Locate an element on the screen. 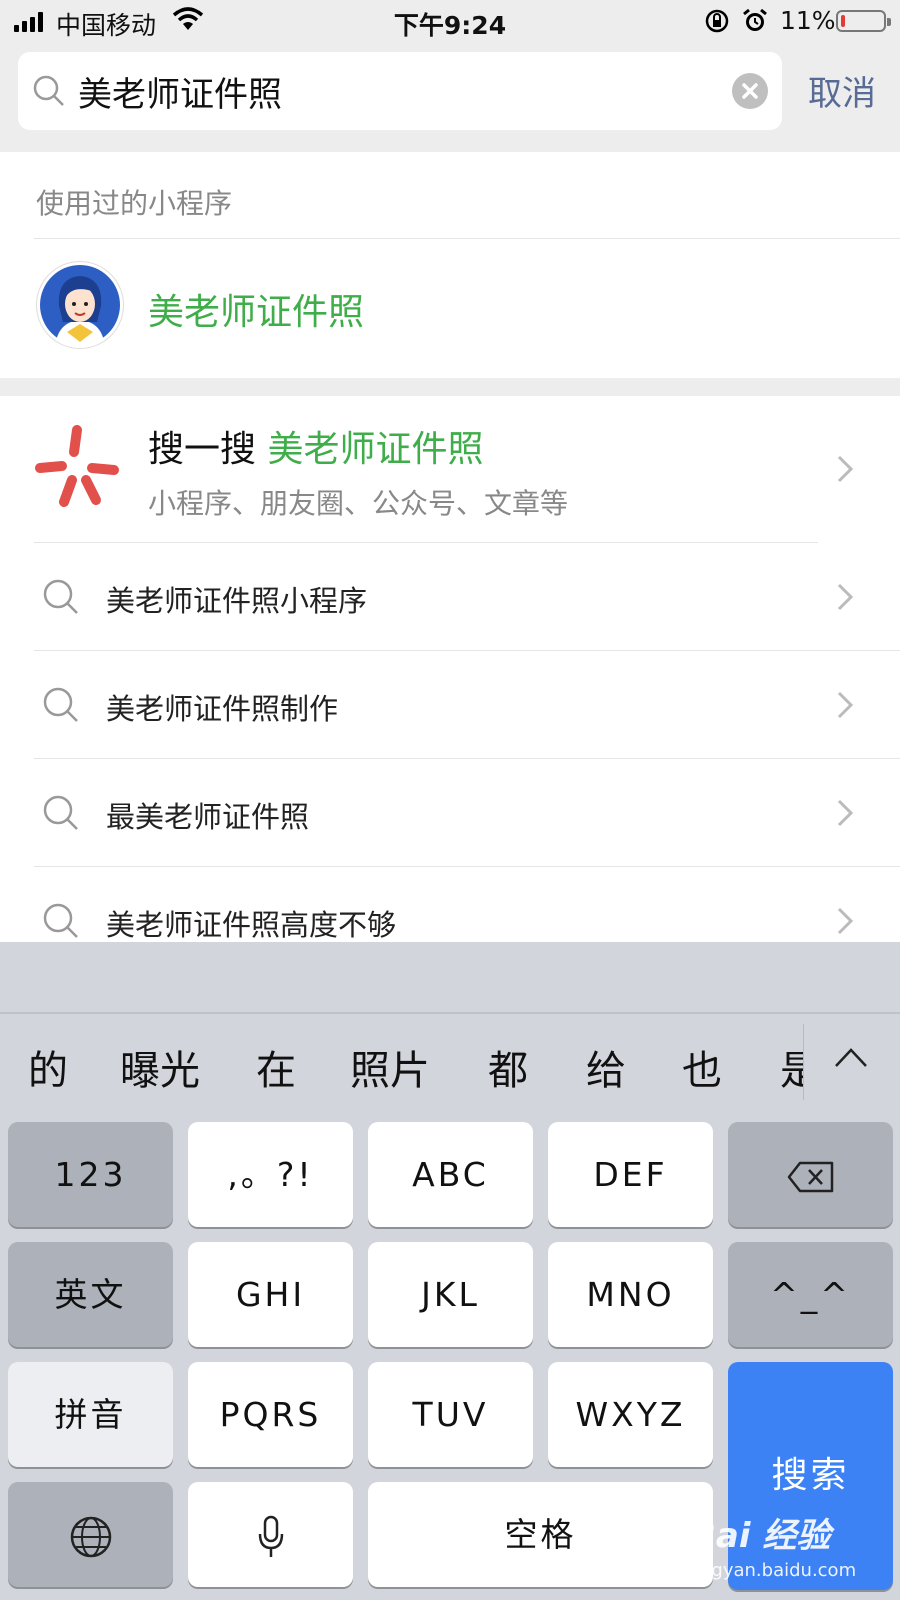  suggestion-item: 美老师证件照小程序 is located at coordinates (450, 596).